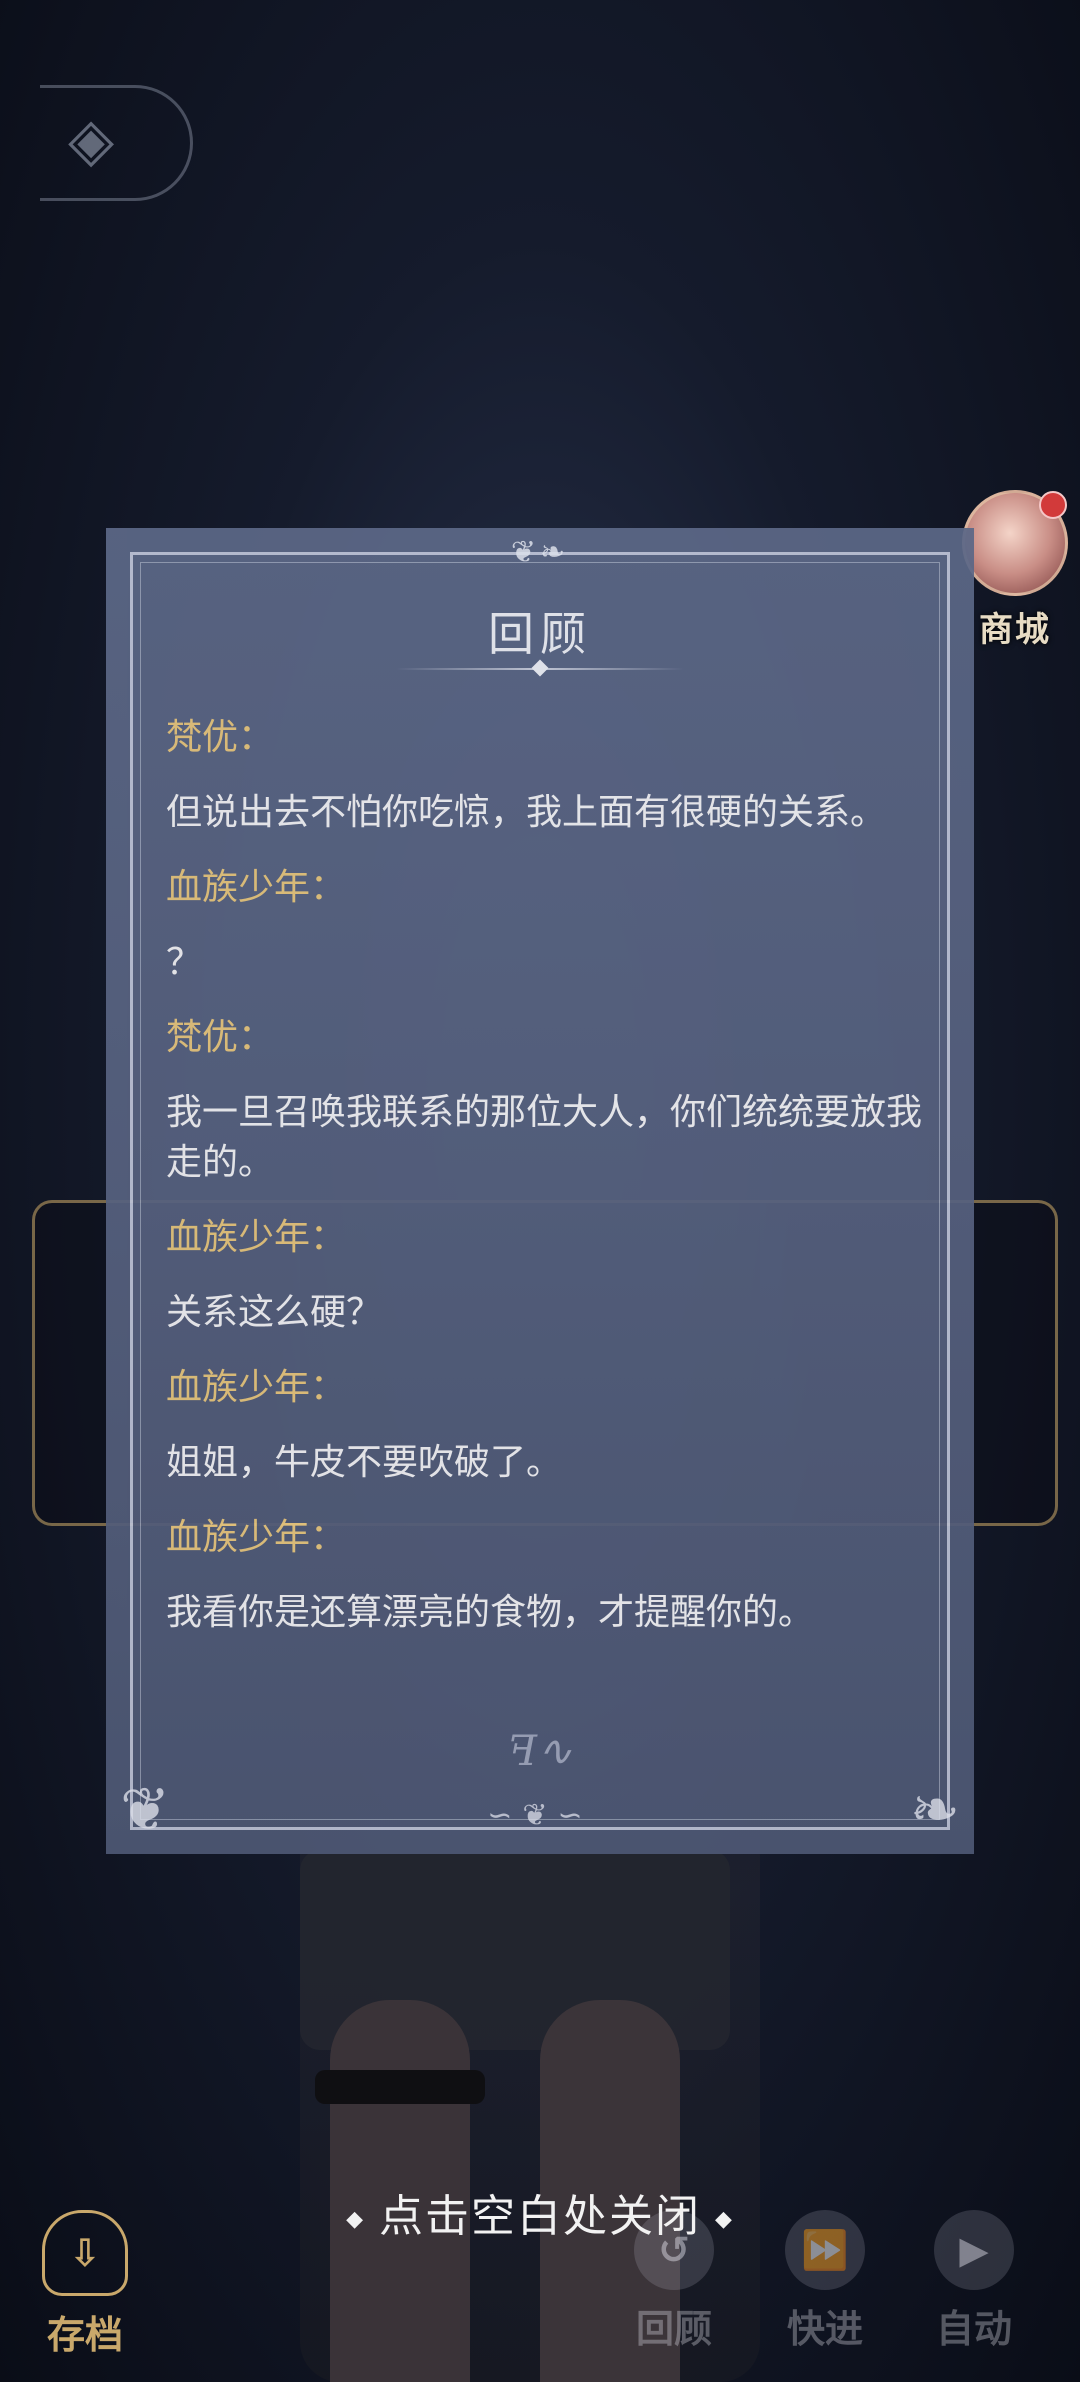 The width and height of the screenshot is (1080, 2382). What do you see at coordinates (540, 634) in the screenshot?
I see `review-title: 回顾` at bounding box center [540, 634].